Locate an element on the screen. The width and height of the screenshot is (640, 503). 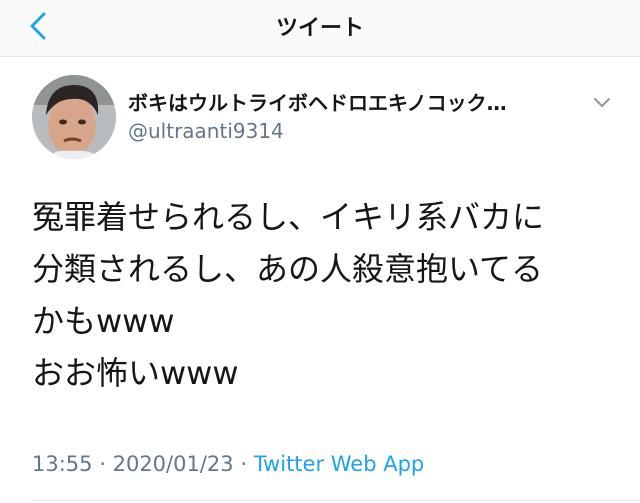
tweet-text-line: かもwww is located at coordinates (103, 321).